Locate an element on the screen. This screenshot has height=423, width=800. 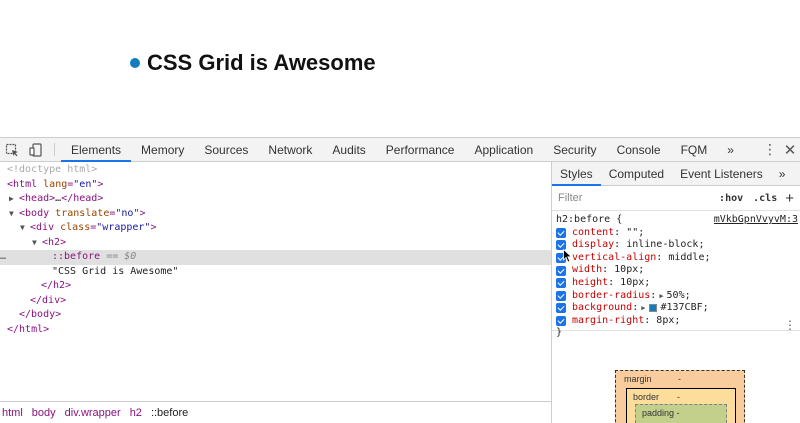
tab-sources: Sources is located at coordinates (226, 149).